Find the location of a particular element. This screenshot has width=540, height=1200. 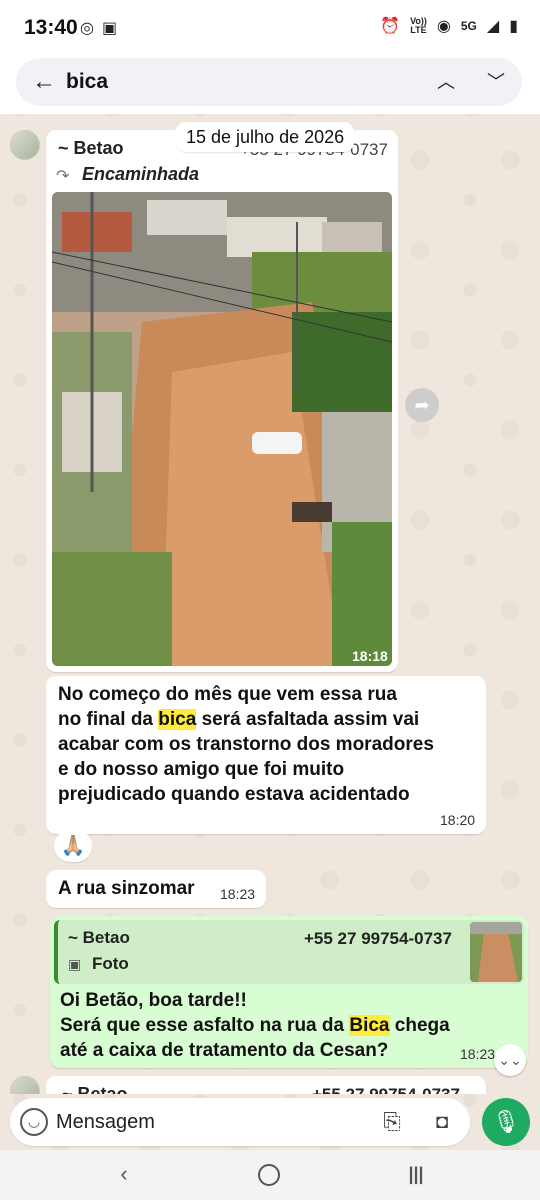

reaction-badge: 🙏🏼 is located at coordinates (73, 846).